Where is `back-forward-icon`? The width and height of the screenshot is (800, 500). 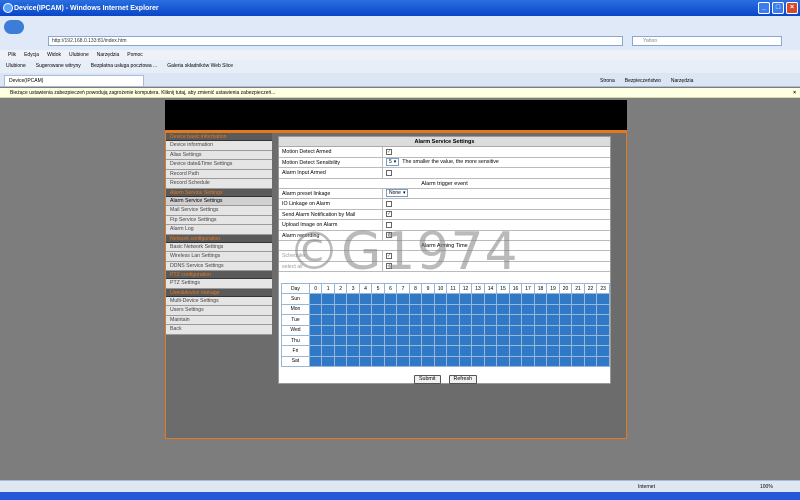 back-forward-icon is located at coordinates (14, 27).